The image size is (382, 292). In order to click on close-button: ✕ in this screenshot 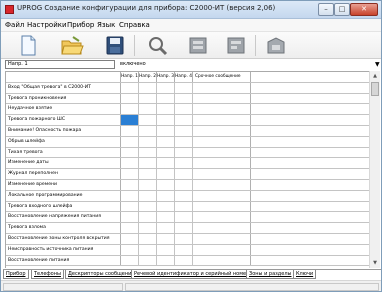, I will do `click(364, 9)`.